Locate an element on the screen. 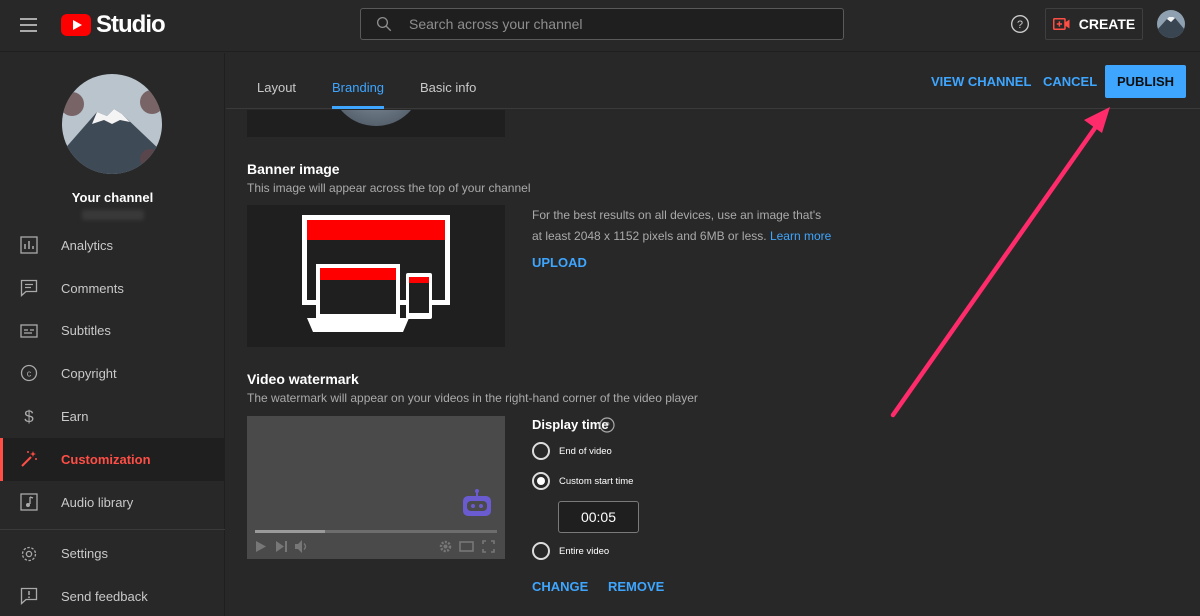  subtitles-icon is located at coordinates (29, 330).